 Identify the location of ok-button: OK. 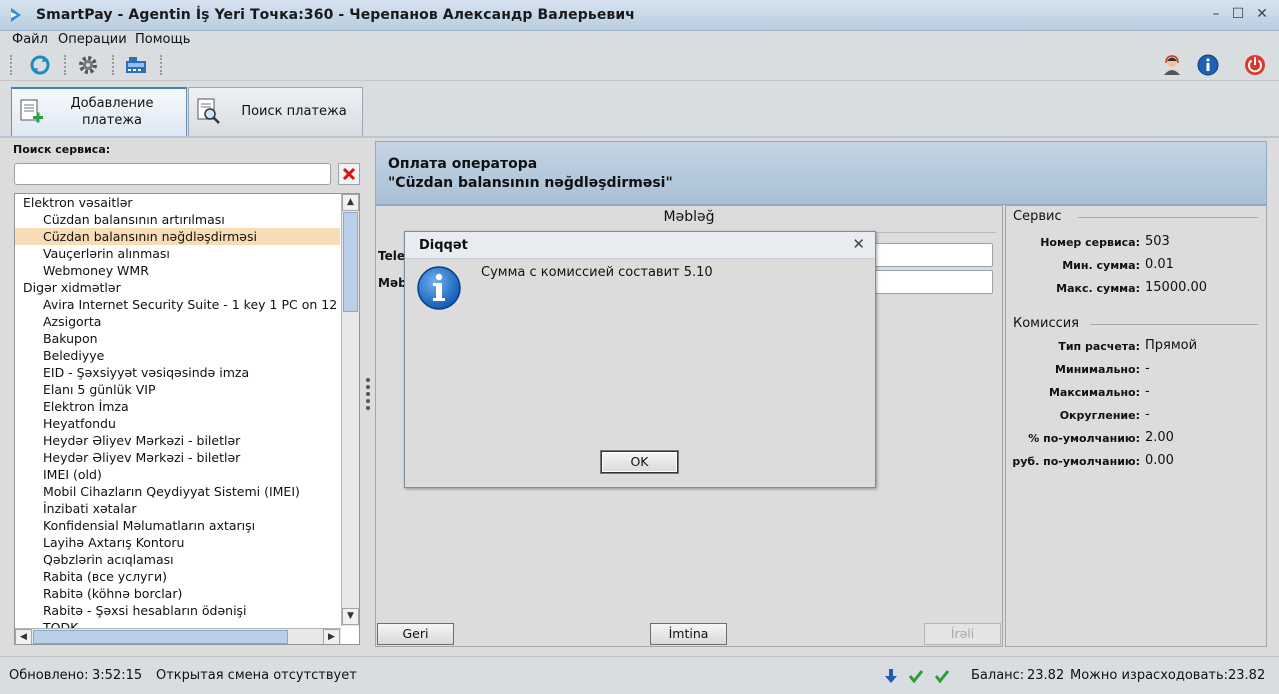
(639, 462).